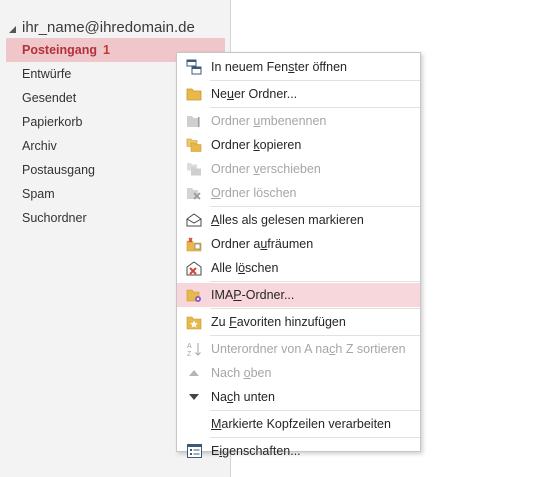  Describe the element at coordinates (254, 193) in the screenshot. I see `menu-label: Ordner löschen` at that location.